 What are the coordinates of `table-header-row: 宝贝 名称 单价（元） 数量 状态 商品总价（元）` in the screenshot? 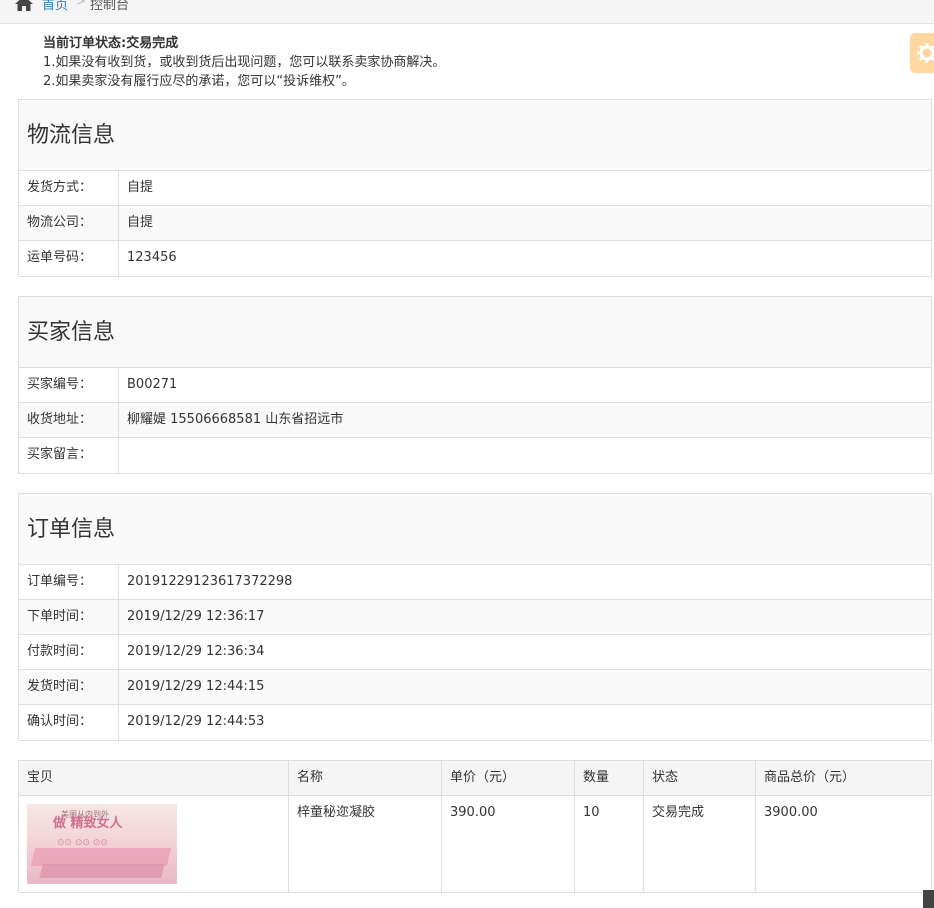 It's located at (475, 778).